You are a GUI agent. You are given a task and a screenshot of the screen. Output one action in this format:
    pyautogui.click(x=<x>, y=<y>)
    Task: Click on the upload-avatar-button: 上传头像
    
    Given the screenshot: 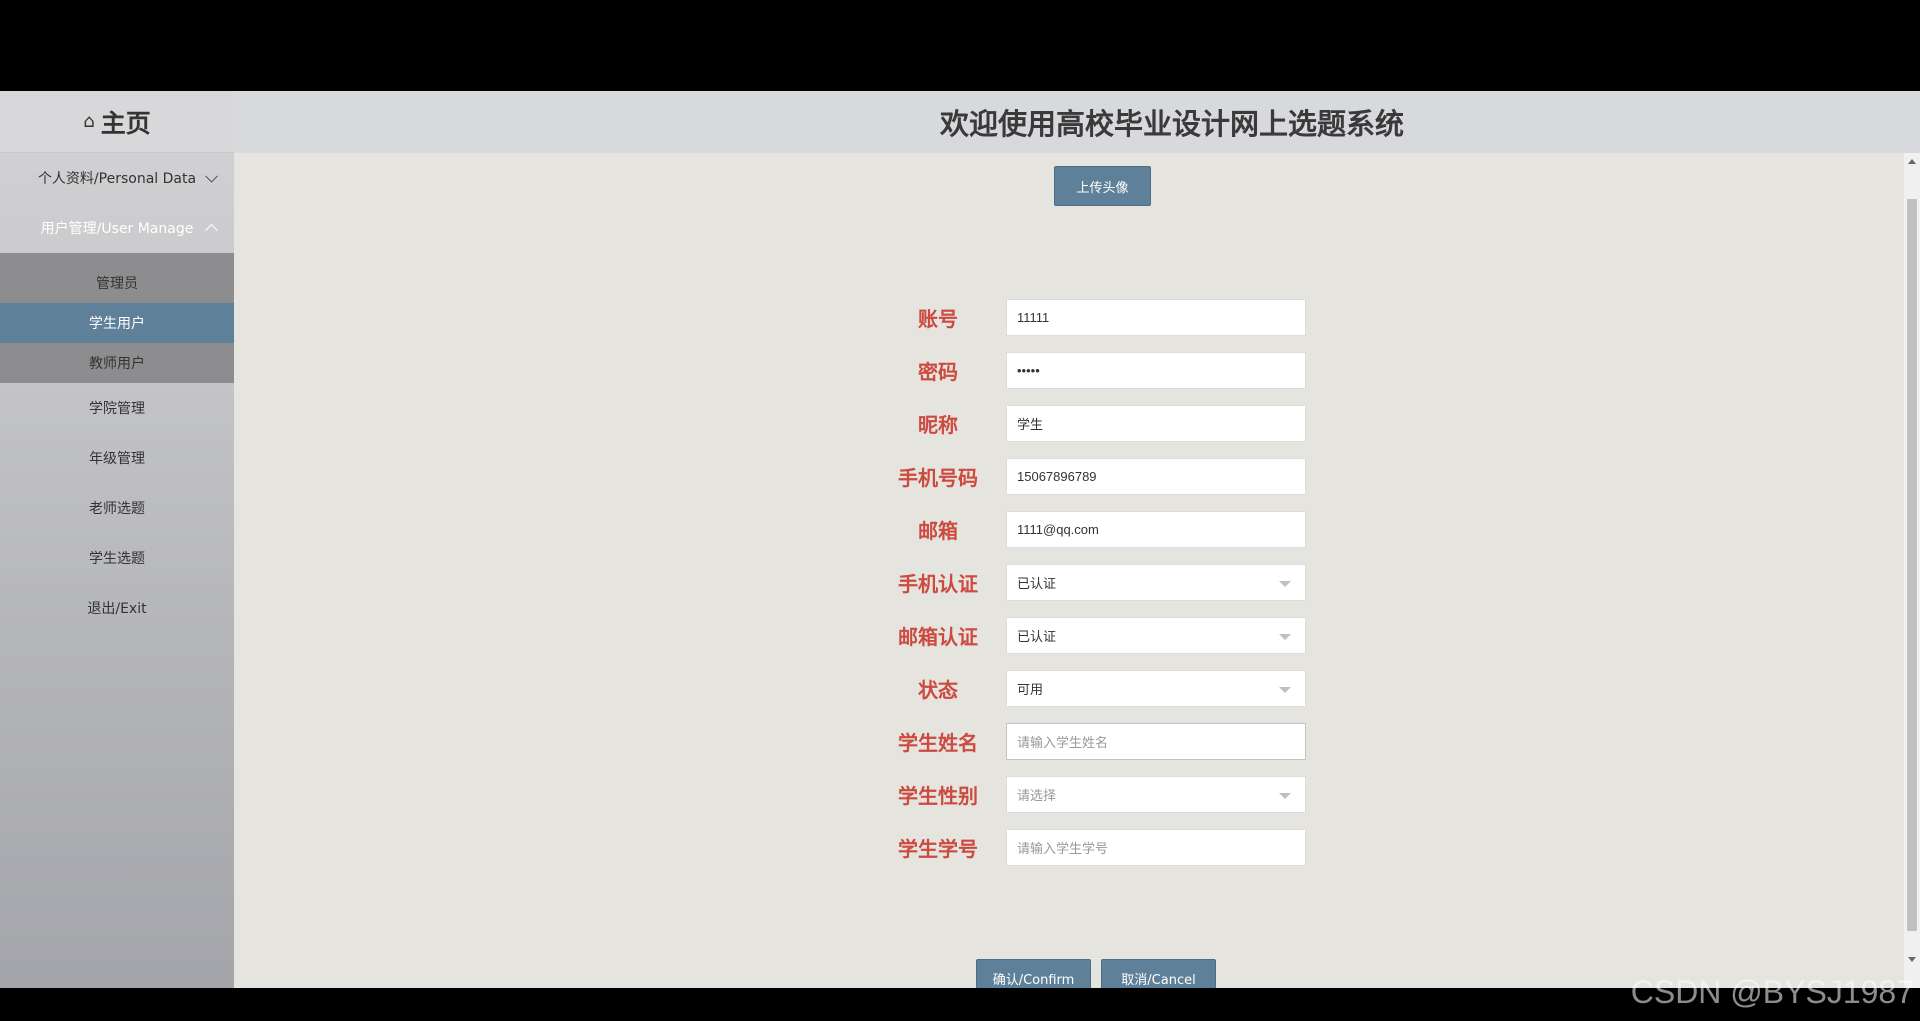 What is the action you would take?
    pyautogui.click(x=1102, y=186)
    